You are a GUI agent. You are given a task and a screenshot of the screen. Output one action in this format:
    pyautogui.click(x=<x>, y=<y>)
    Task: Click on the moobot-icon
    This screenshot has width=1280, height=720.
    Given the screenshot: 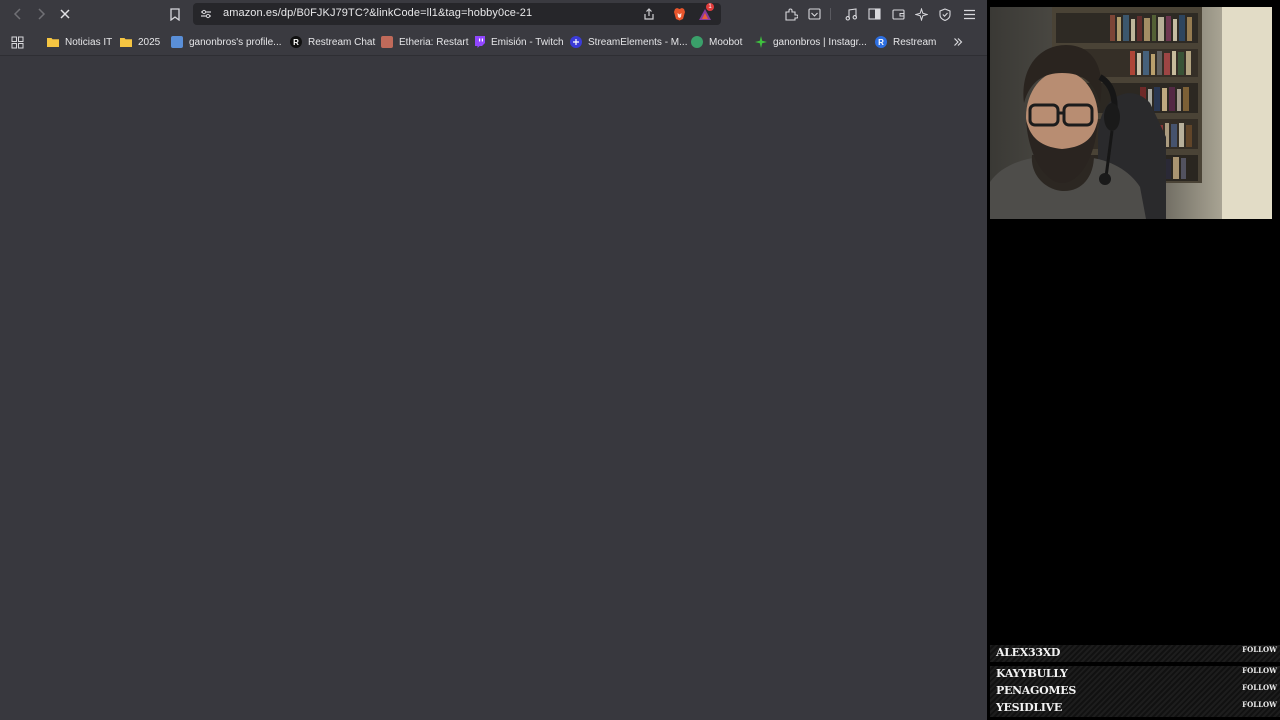 What is the action you would take?
    pyautogui.click(x=697, y=42)
    